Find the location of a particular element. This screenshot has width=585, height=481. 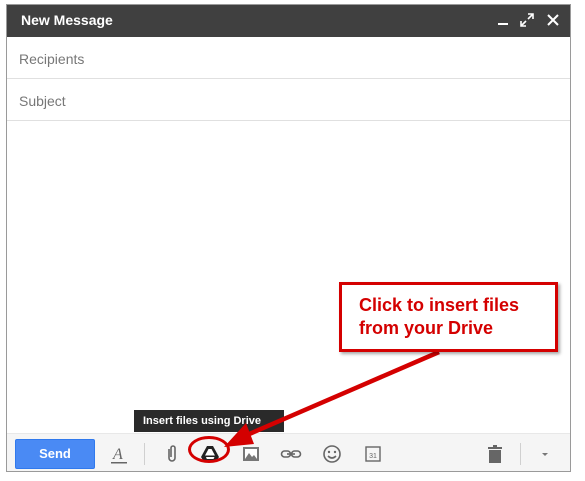

annotation-callout: Click to insert files from your Drive is located at coordinates (448, 317).